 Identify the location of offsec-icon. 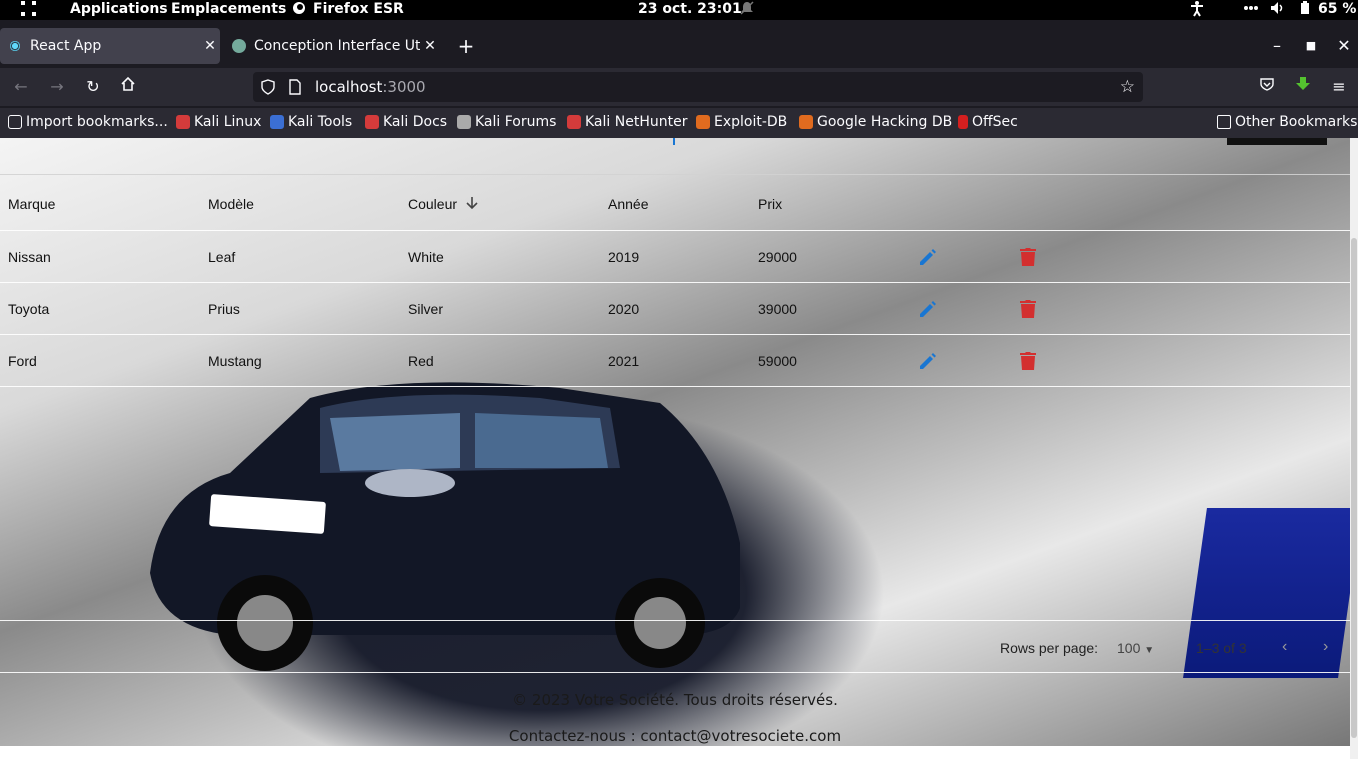
(963, 122).